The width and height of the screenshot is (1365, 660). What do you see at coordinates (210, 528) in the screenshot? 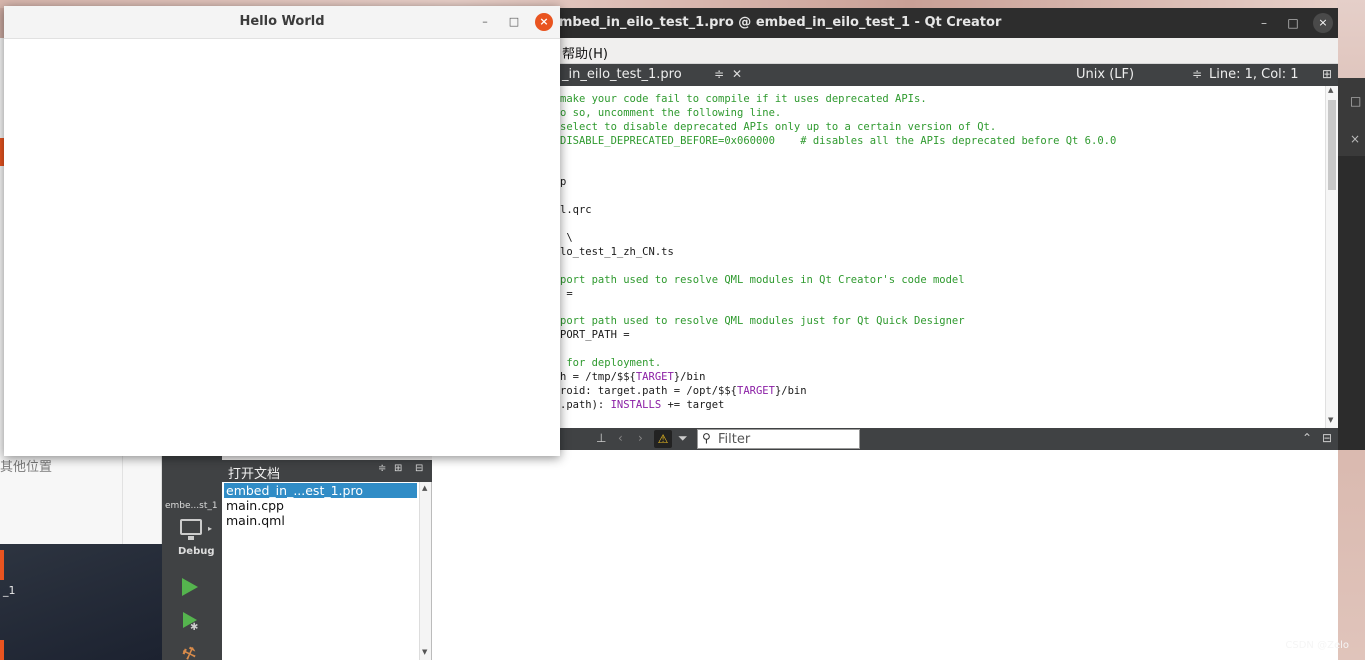
I see `kit-menu-arrow-icon: ▸` at bounding box center [210, 528].